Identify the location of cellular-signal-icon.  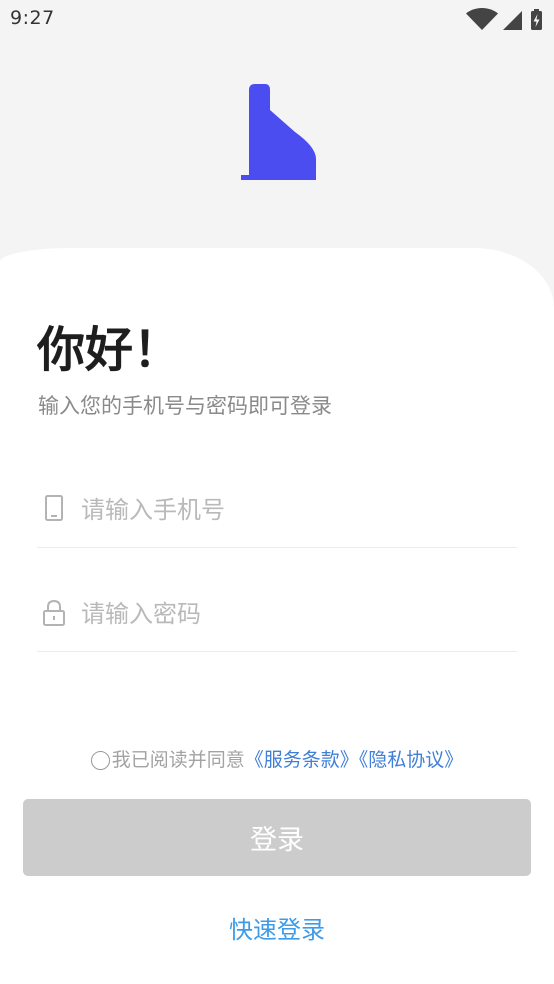
(512, 20).